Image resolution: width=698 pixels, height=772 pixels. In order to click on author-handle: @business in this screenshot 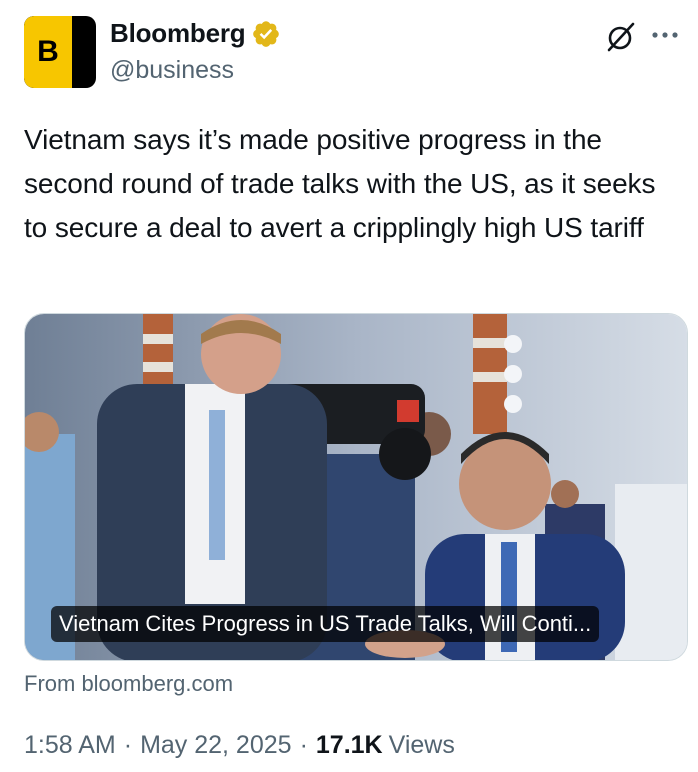, I will do `click(172, 70)`.